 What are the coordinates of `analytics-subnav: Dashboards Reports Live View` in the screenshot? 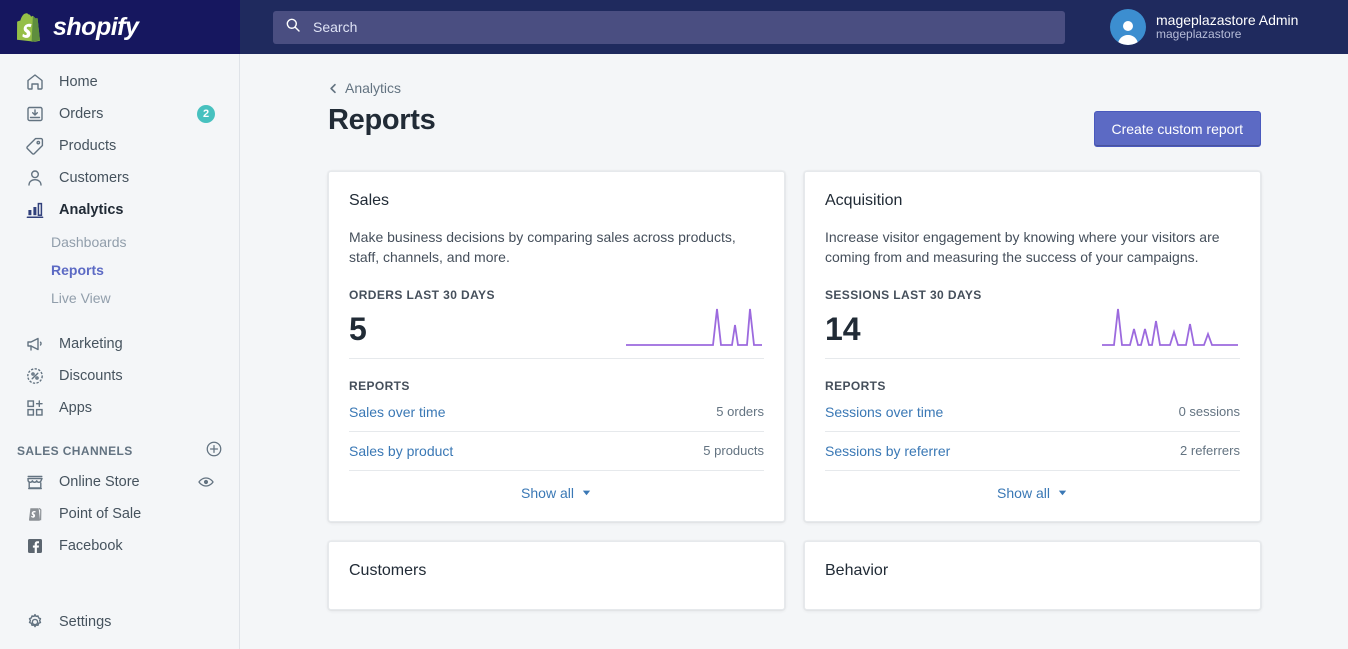 It's located at (119, 271).